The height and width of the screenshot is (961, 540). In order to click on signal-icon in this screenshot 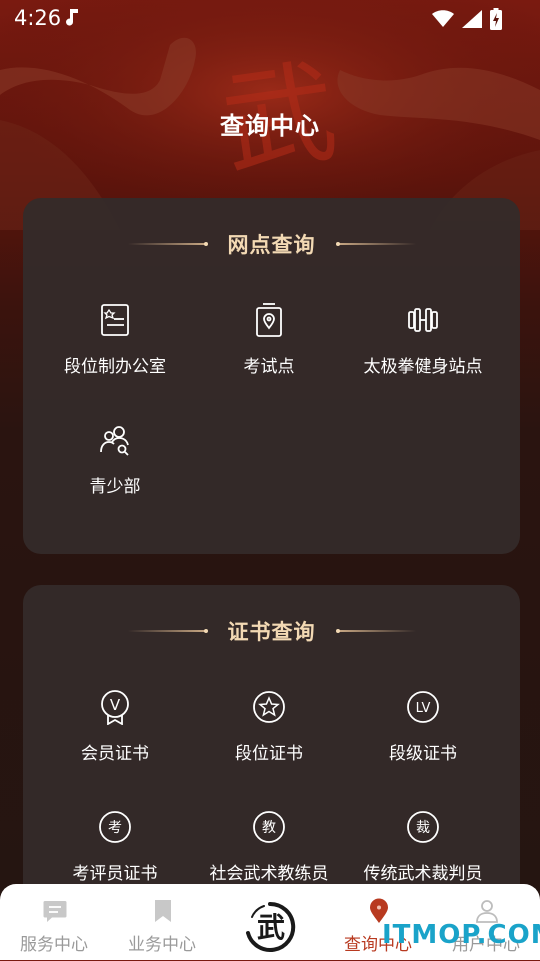, I will do `click(472, 21)`.